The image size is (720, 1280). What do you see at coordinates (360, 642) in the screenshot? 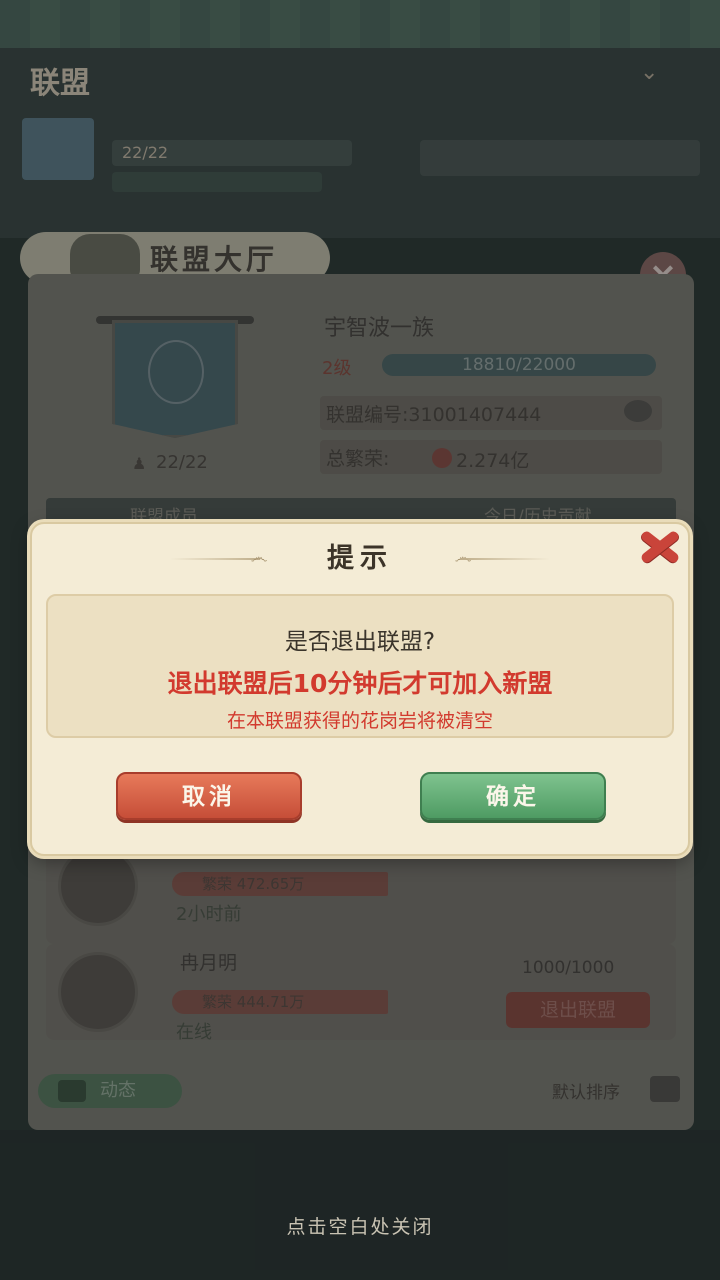
I see `dialog-question: 是否退出联盟?` at bounding box center [360, 642].